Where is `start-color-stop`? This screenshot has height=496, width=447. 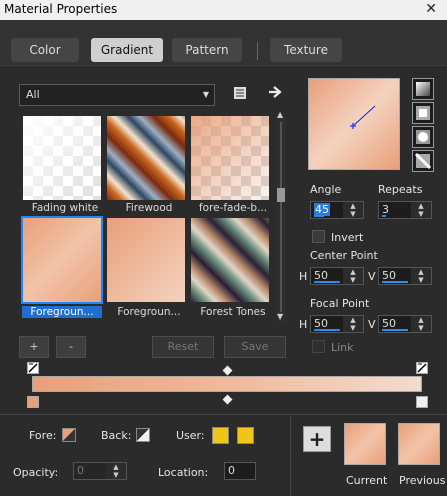 start-color-stop is located at coordinates (33, 402).